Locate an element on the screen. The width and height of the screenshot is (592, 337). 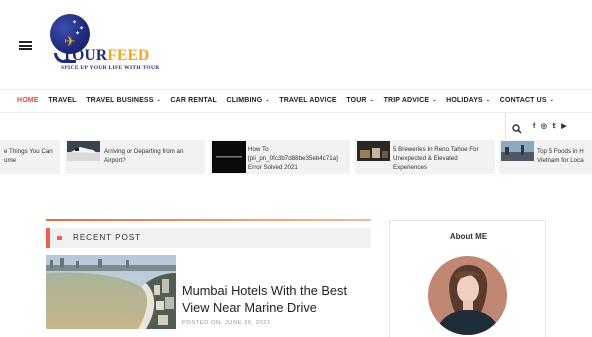
nav-item-car-rental: CAR RENTAL is located at coordinates (193, 100).